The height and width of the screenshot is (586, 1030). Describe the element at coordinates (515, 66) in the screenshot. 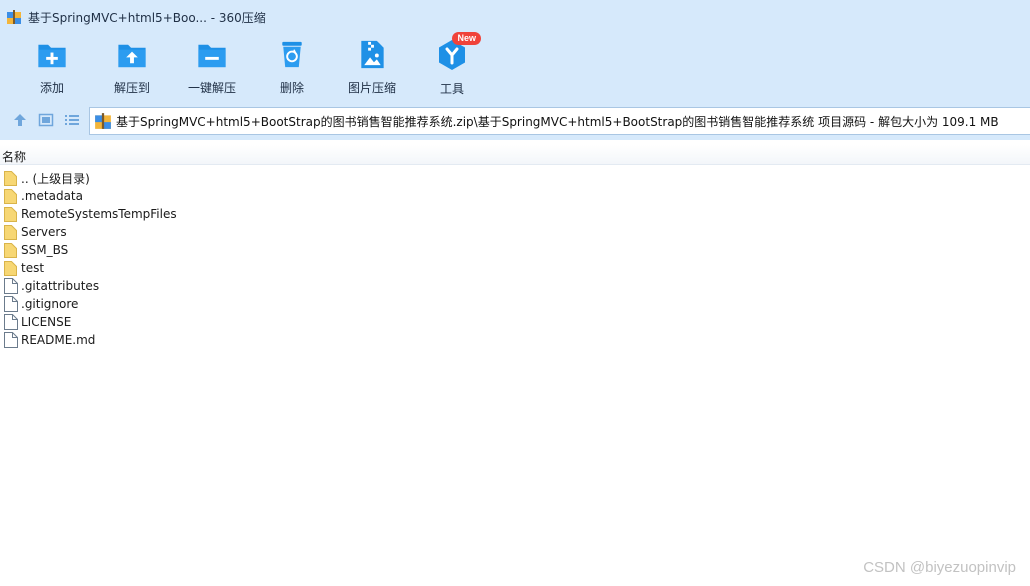

I see `toolbar: 添加 解压到 一键解压 删除 图片压缩 New 工具` at that location.